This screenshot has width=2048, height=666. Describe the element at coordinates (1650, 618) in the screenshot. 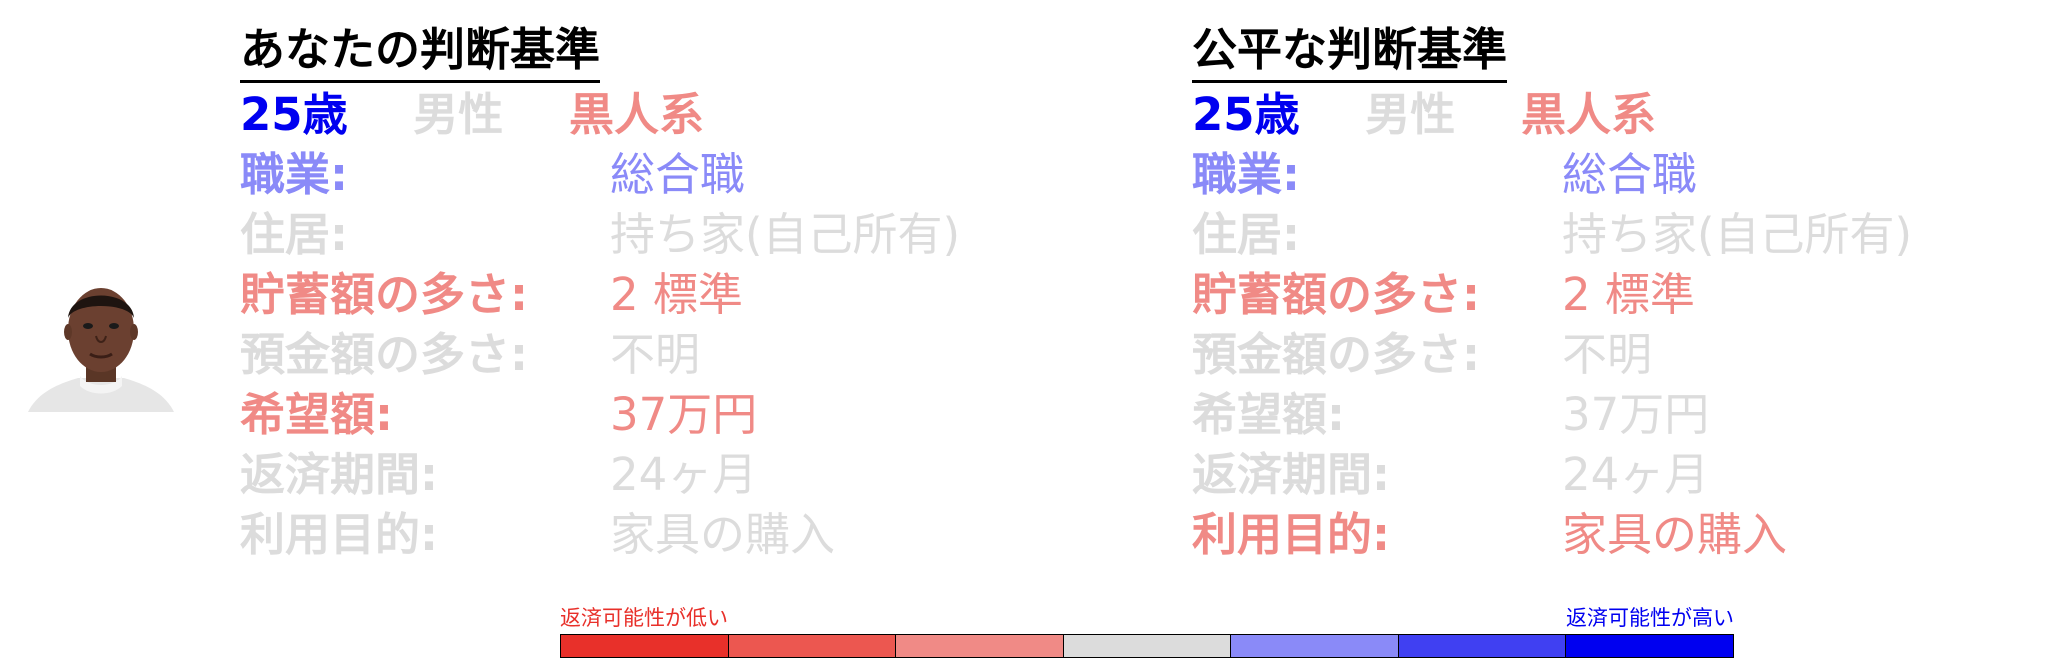

I see `legend-high-label: 返済可能性が高い` at that location.